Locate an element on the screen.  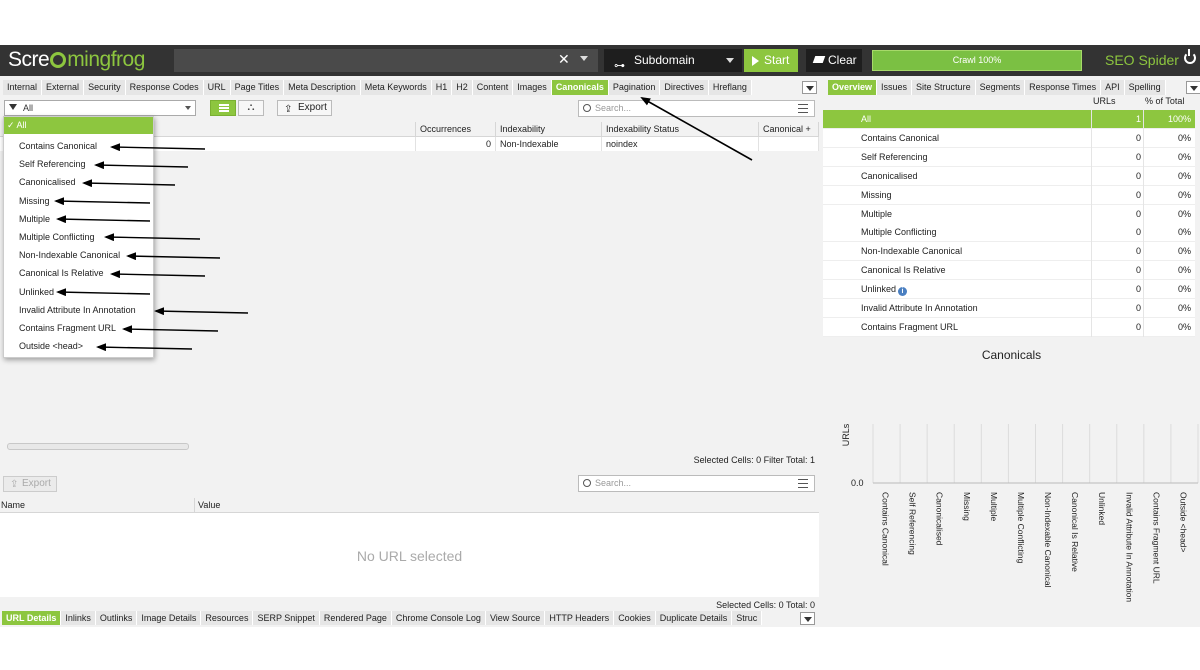
tab-page-titles: Page Titles is located at coordinates (257, 87).